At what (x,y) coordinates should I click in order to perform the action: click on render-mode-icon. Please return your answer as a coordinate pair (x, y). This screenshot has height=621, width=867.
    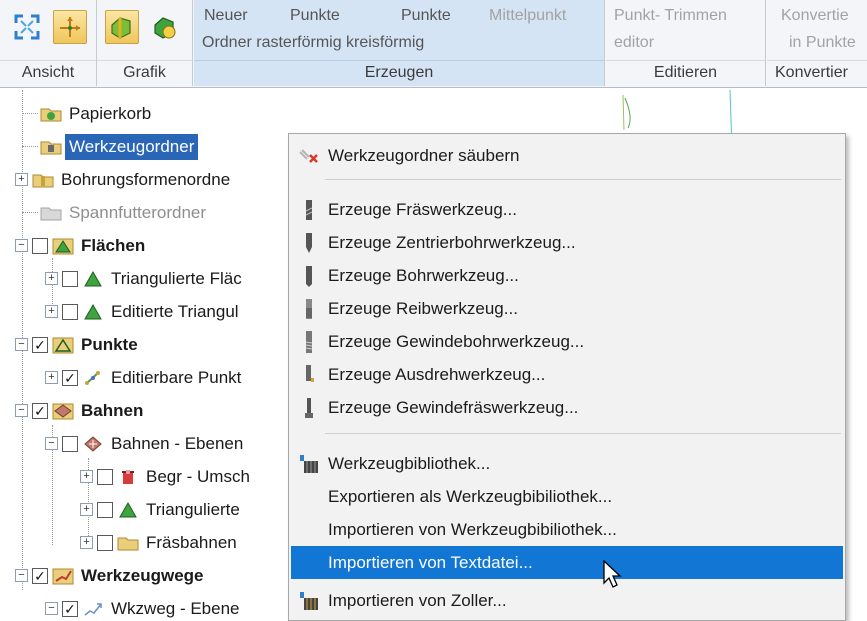
    Looking at the image, I should click on (164, 27).